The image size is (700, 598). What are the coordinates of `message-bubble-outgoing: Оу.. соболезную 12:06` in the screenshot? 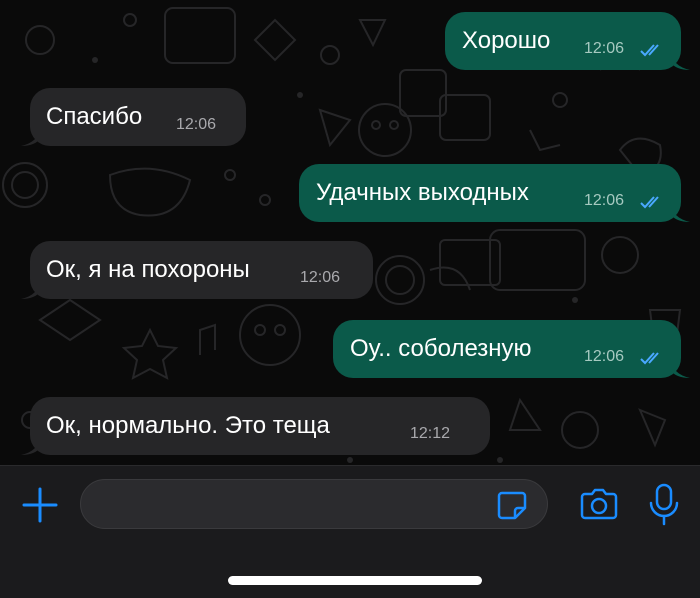 It's located at (511, 349).